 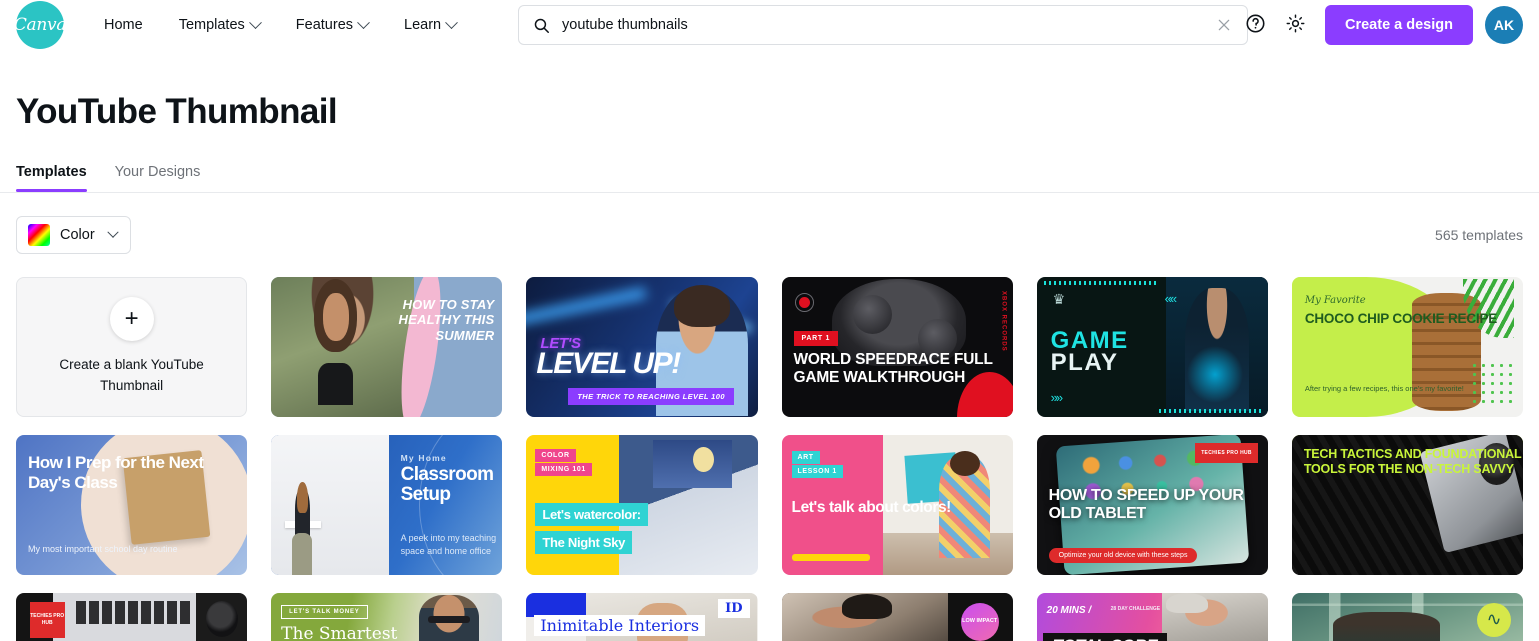 What do you see at coordinates (871, 507) in the screenshot?
I see `card-headline: Let's talk about colors!` at bounding box center [871, 507].